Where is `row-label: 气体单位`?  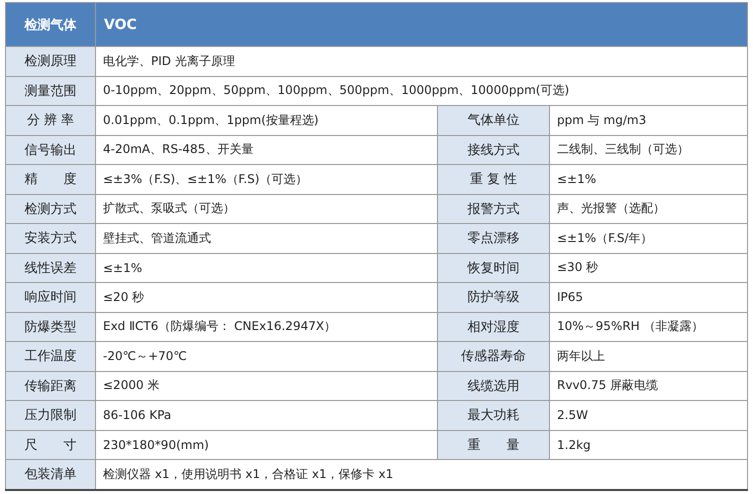 row-label: 气体单位 is located at coordinates (494, 120).